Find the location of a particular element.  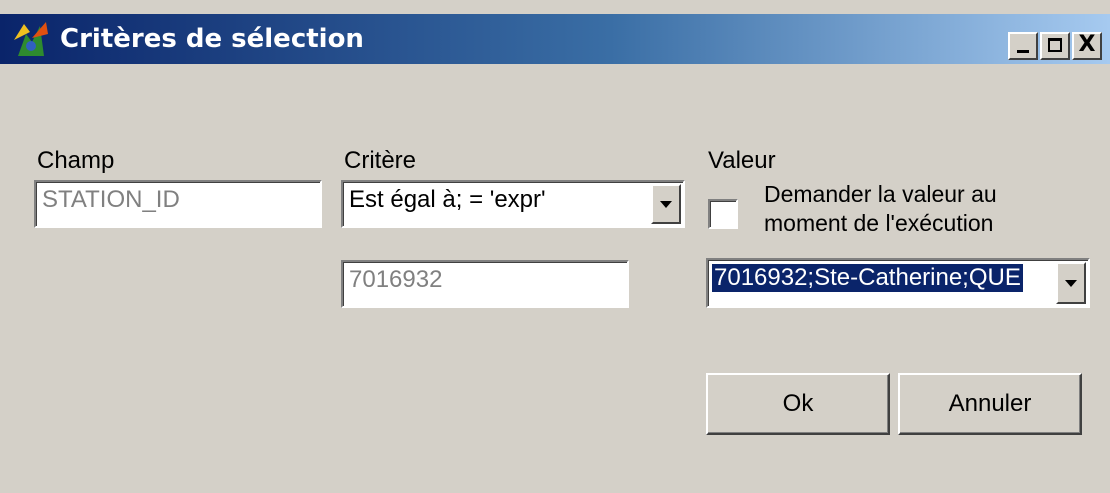

champ-field: STATION_ID is located at coordinates (178, 204).